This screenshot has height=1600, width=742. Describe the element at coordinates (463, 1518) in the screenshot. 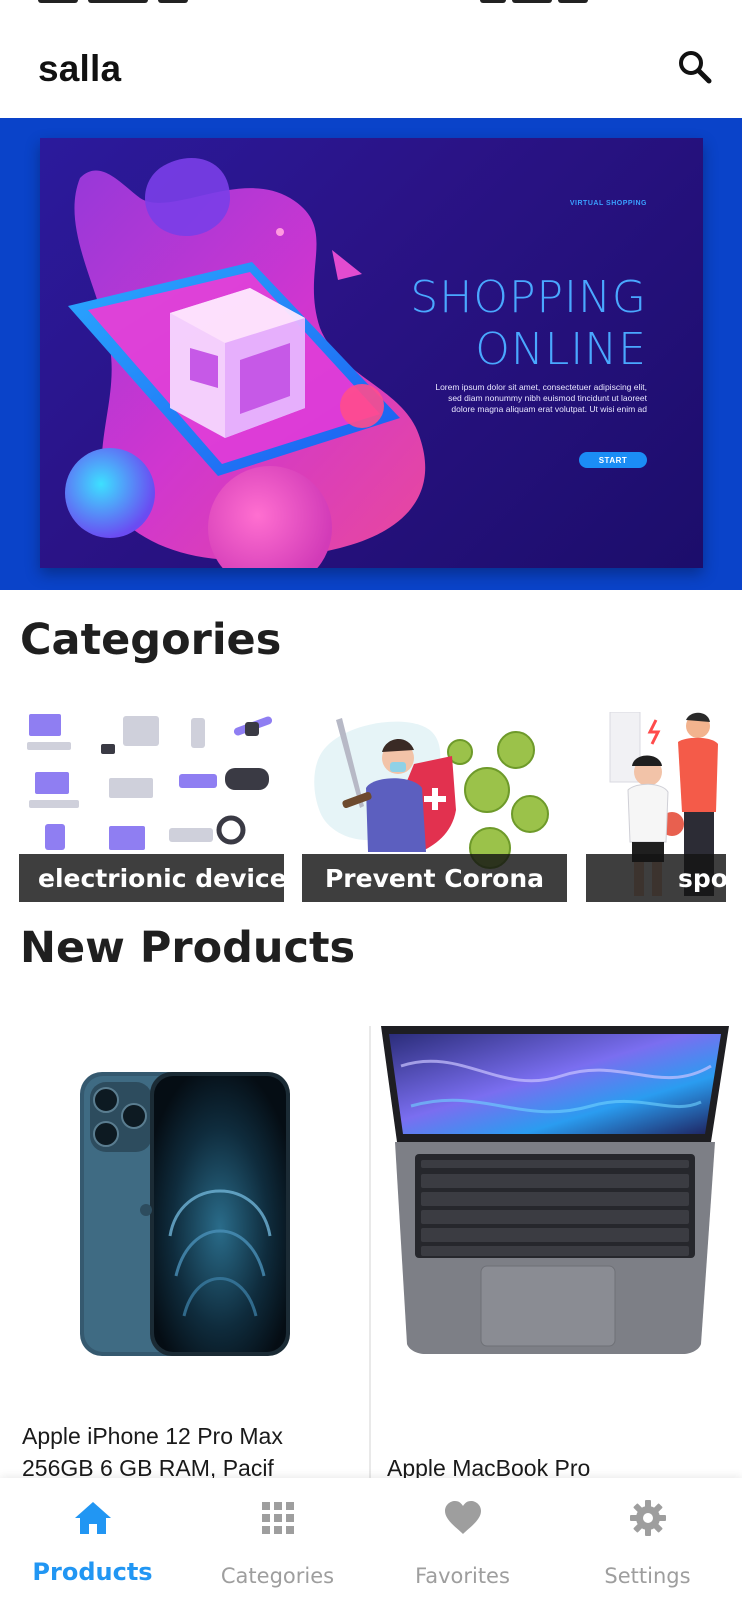

I see `heart-icon` at that location.